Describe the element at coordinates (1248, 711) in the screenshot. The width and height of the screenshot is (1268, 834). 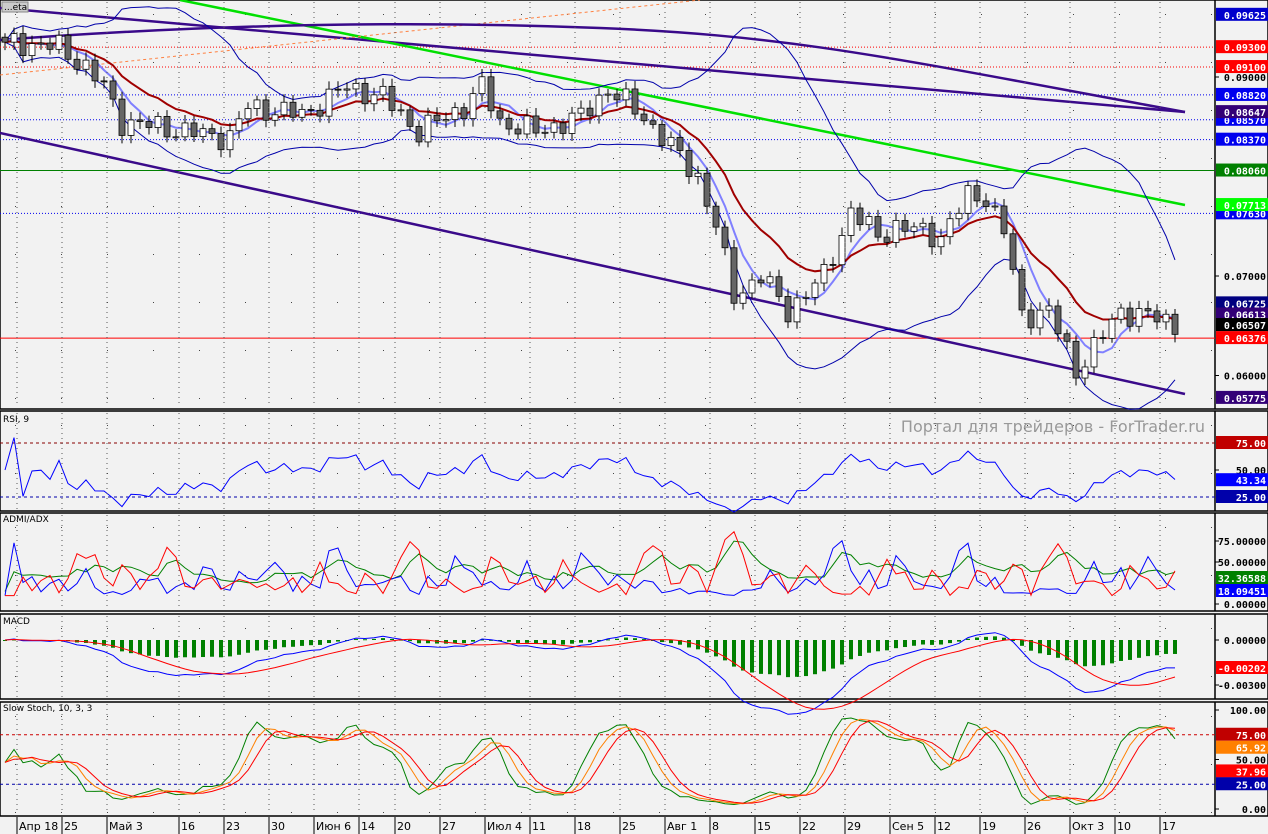
I see `stoch-tick-label: 100.00` at that location.